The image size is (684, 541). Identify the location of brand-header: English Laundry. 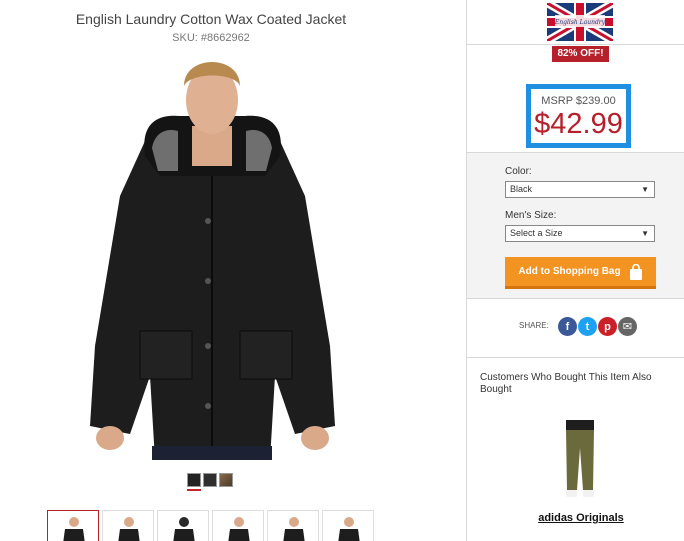
(575, 22).